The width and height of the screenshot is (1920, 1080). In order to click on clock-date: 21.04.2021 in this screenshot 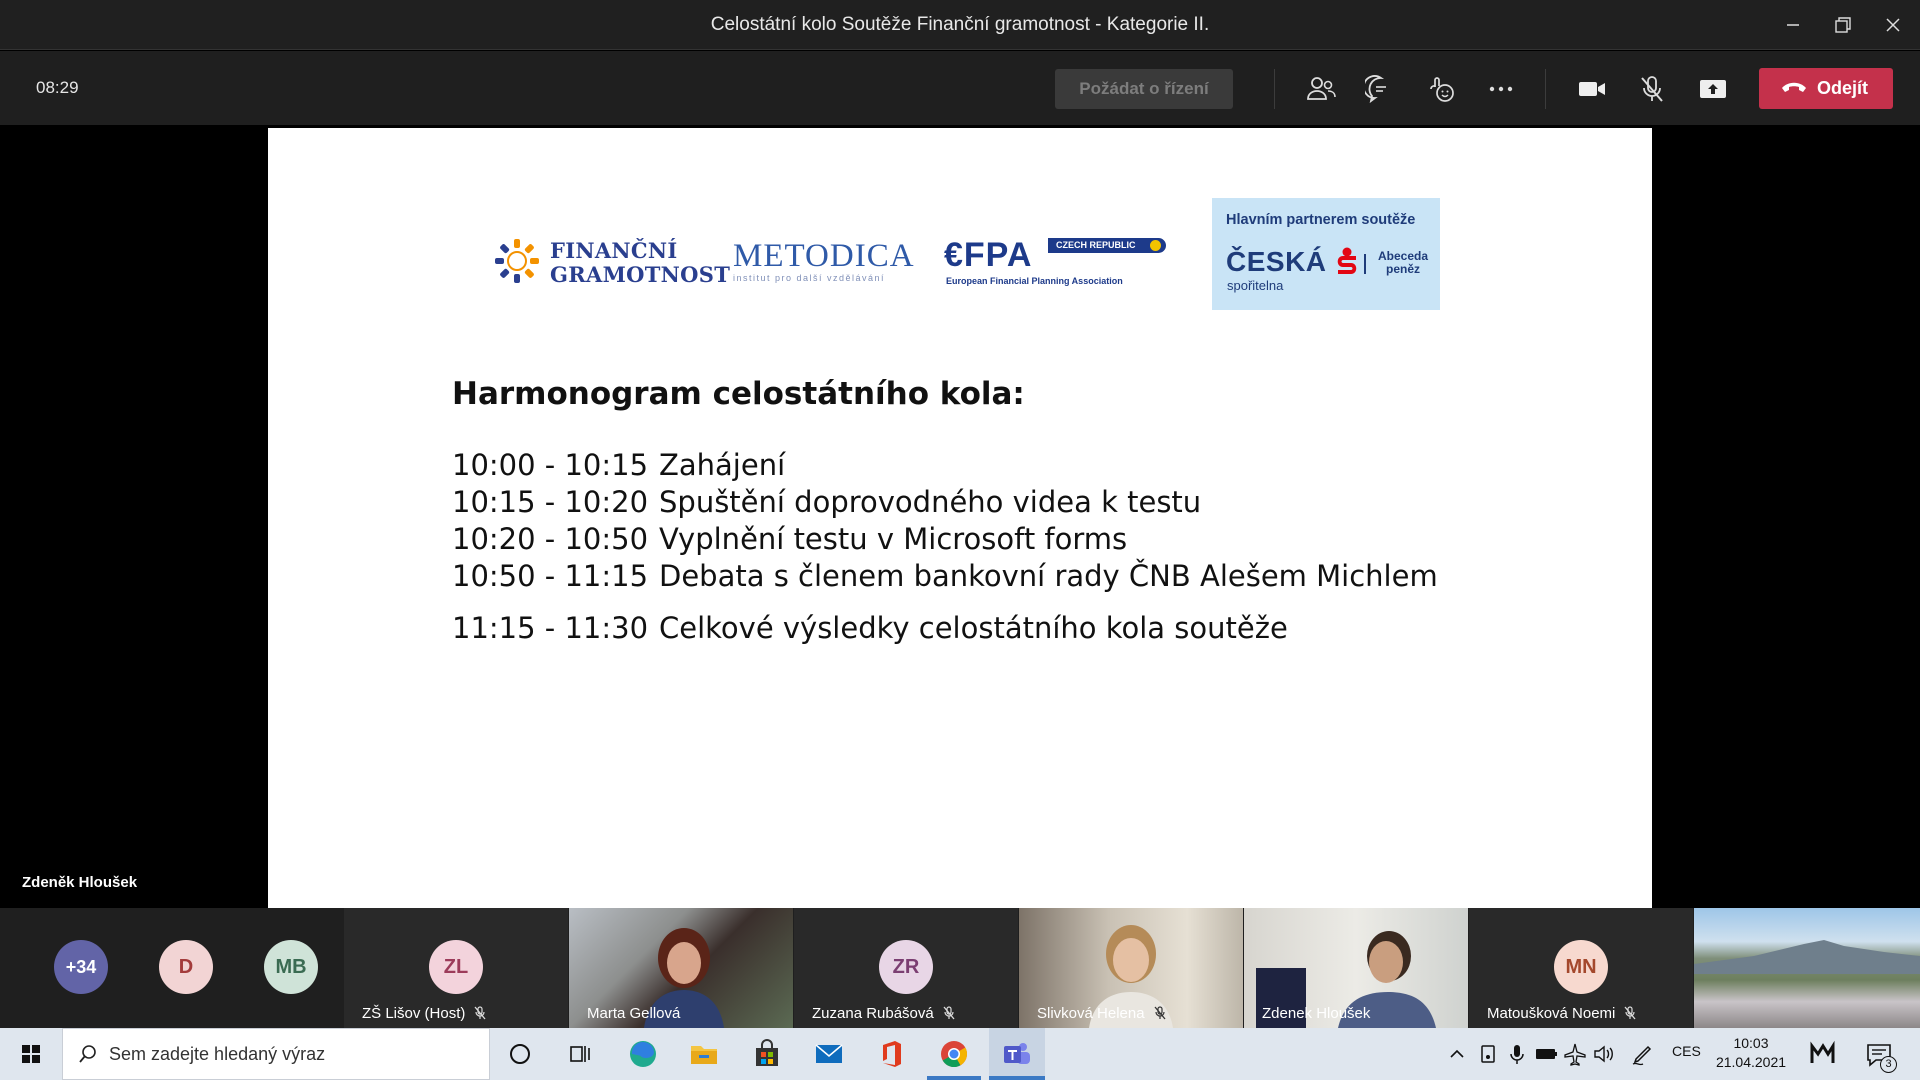, I will do `click(1751, 1062)`.